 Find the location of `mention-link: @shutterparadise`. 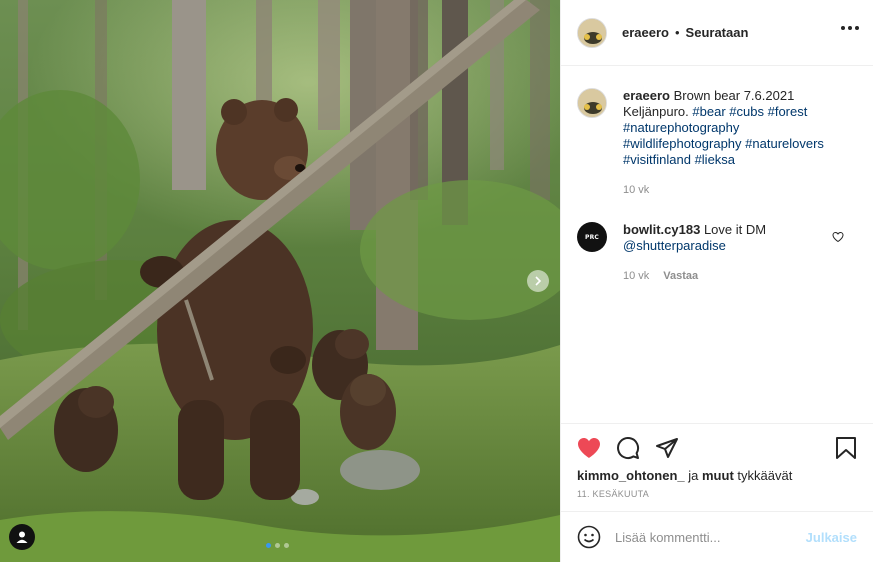

mention-link: @shutterparadise is located at coordinates (674, 245).